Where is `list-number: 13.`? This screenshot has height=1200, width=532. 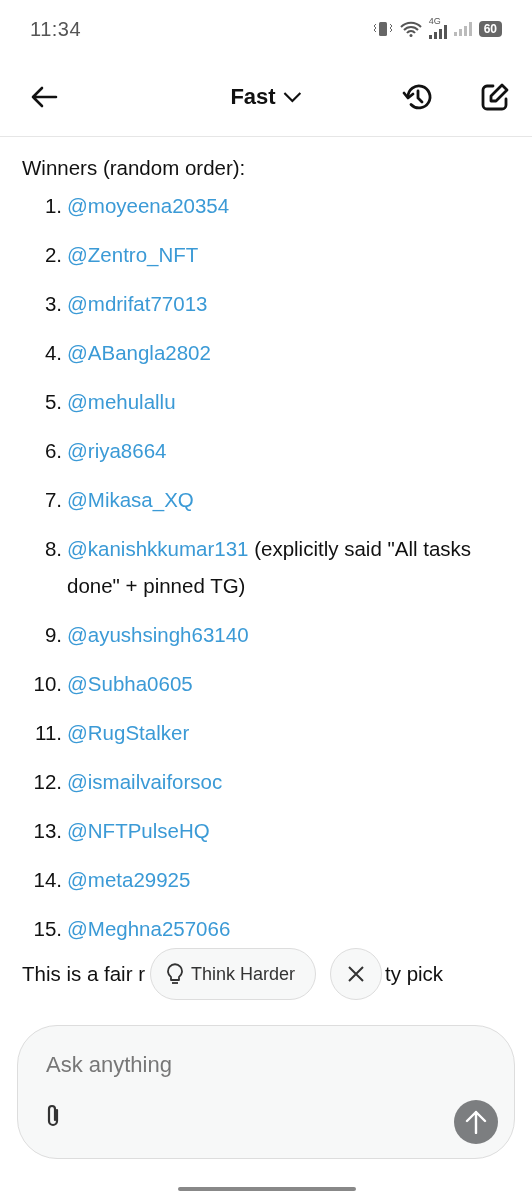
list-number: 13. is located at coordinates (47, 831).